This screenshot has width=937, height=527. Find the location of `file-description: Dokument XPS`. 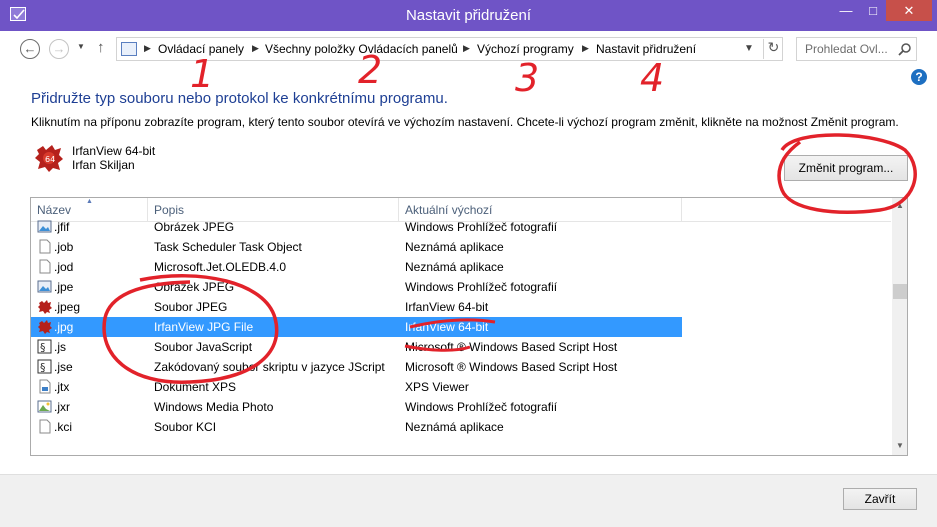

file-description: Dokument XPS is located at coordinates (195, 387).